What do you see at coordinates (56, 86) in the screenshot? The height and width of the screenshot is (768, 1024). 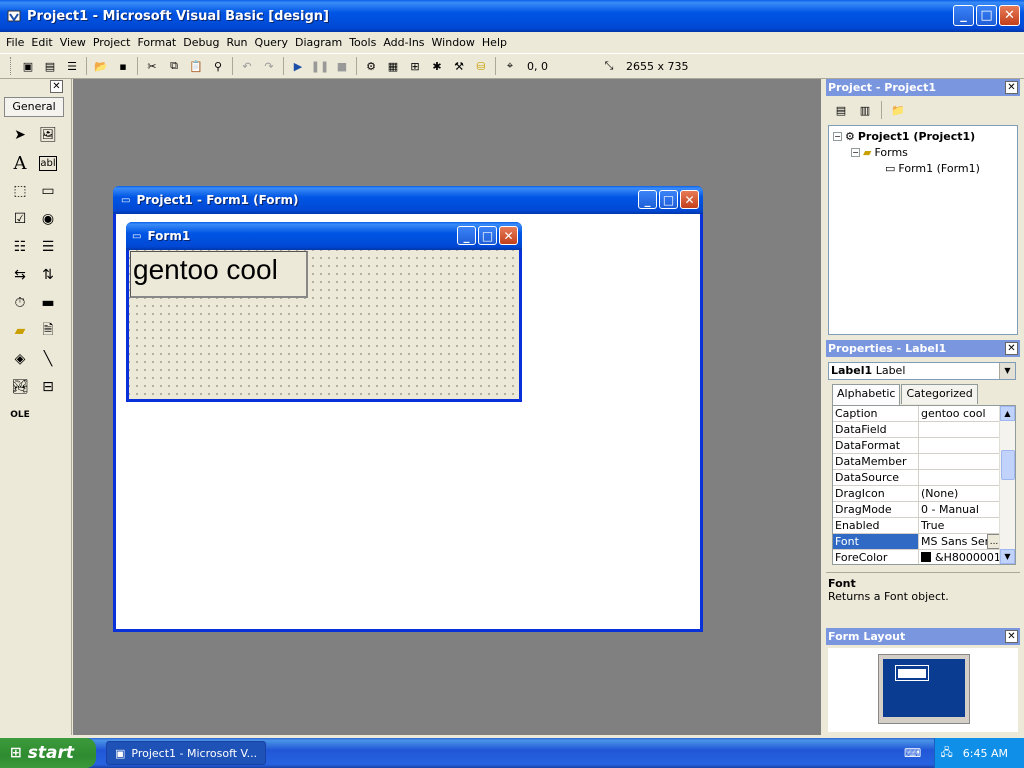 I see `toolbox-close-icon: ✕` at bounding box center [56, 86].